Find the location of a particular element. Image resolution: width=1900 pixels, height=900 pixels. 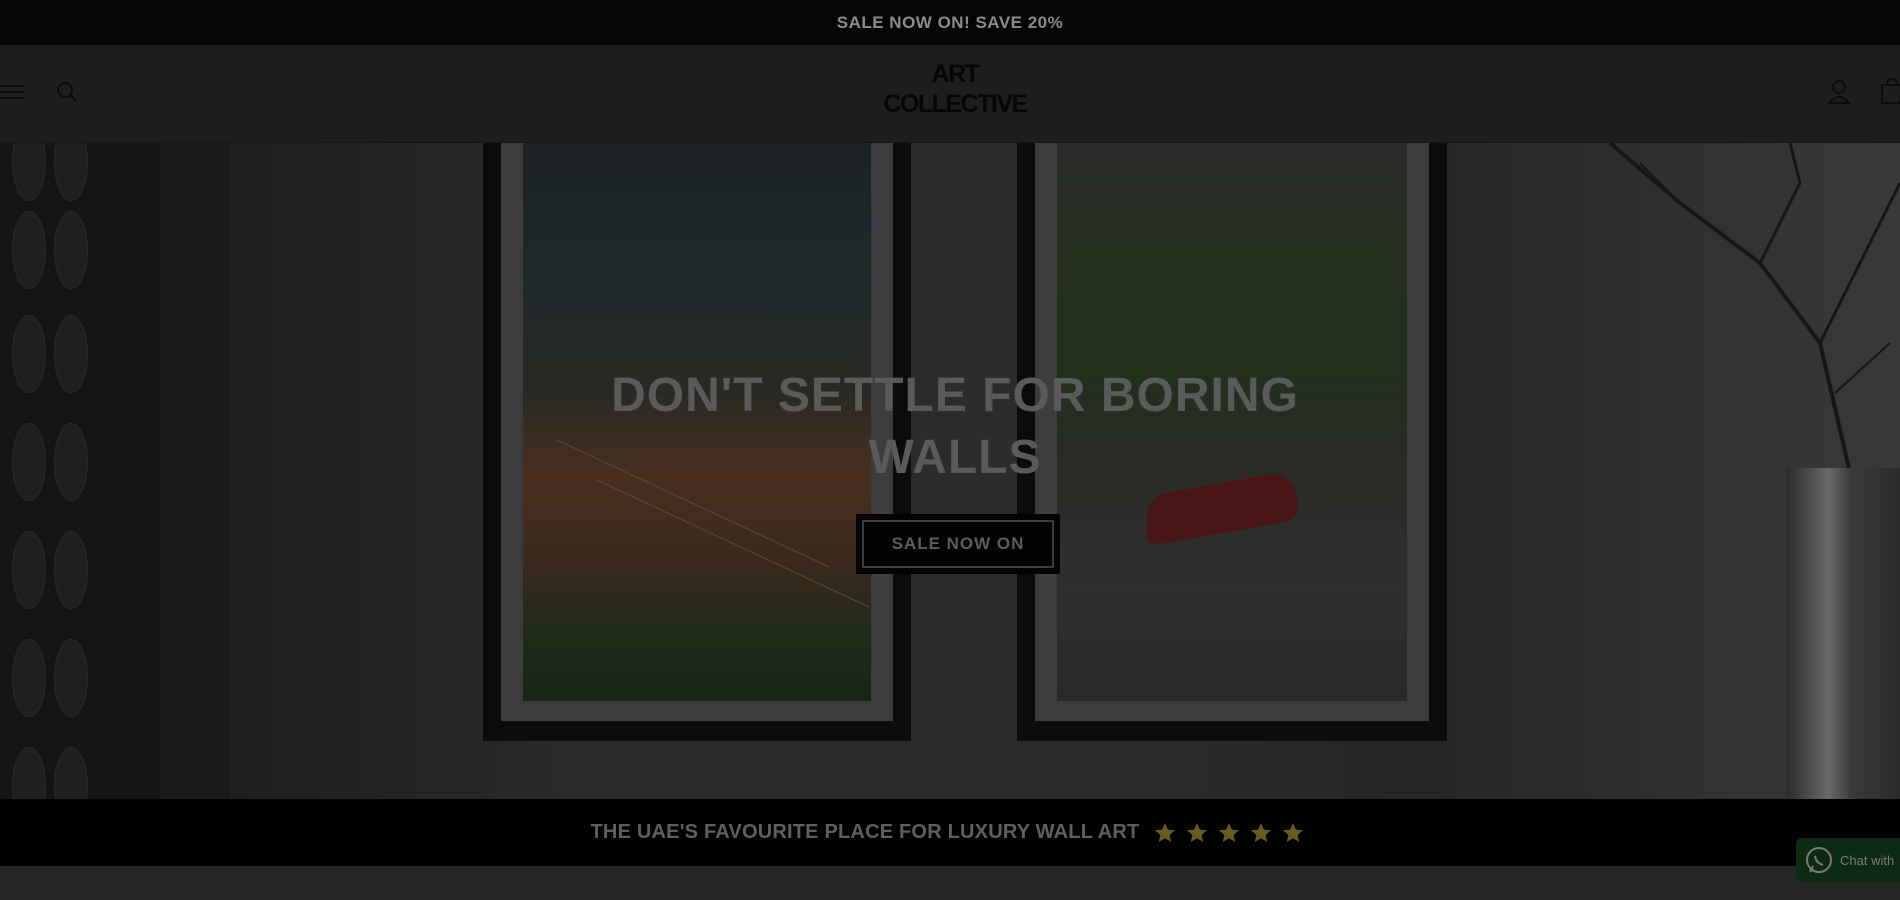

whatsapp-icon is located at coordinates (1819, 860).